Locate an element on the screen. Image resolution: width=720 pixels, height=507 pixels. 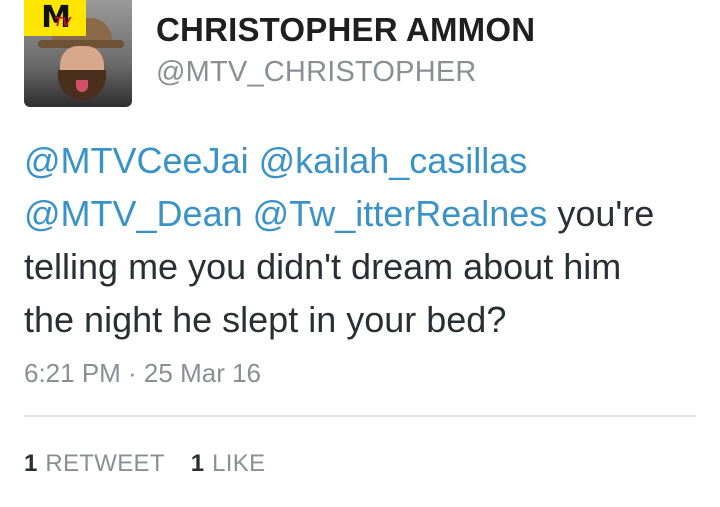
avatar-tongue is located at coordinates (82, 86).